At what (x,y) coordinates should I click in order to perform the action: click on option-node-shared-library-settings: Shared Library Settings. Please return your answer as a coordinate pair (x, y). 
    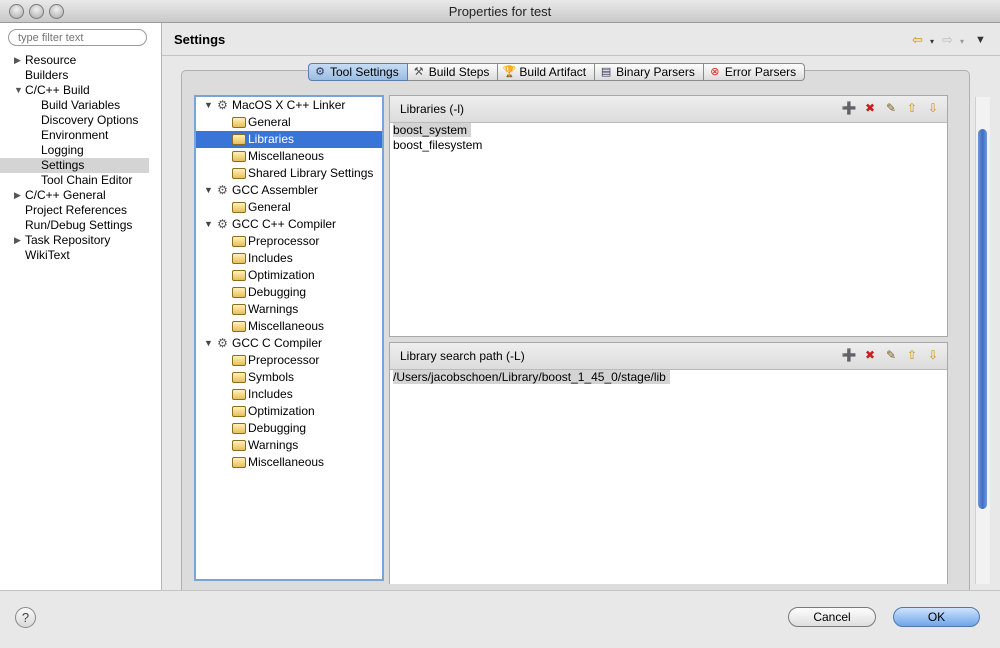
    Looking at the image, I should click on (289, 173).